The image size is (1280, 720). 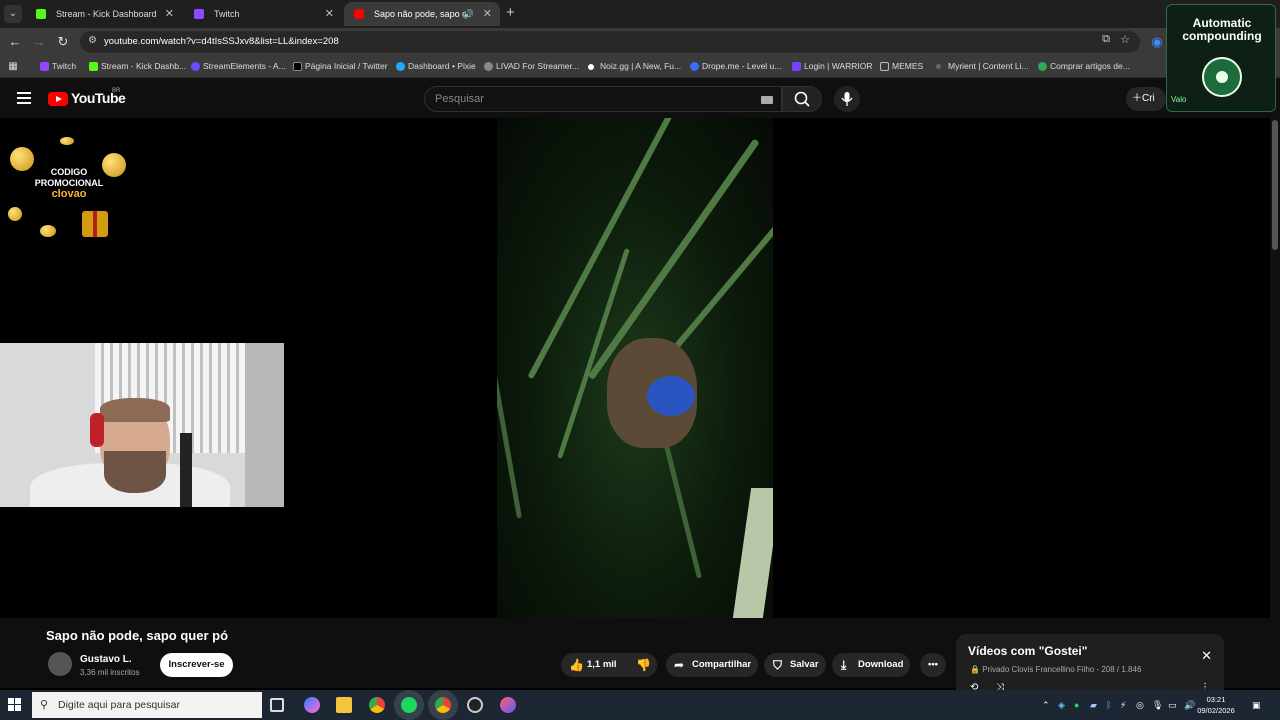 What do you see at coordinates (1042, 66) in the screenshot?
I see `google-icon` at bounding box center [1042, 66].